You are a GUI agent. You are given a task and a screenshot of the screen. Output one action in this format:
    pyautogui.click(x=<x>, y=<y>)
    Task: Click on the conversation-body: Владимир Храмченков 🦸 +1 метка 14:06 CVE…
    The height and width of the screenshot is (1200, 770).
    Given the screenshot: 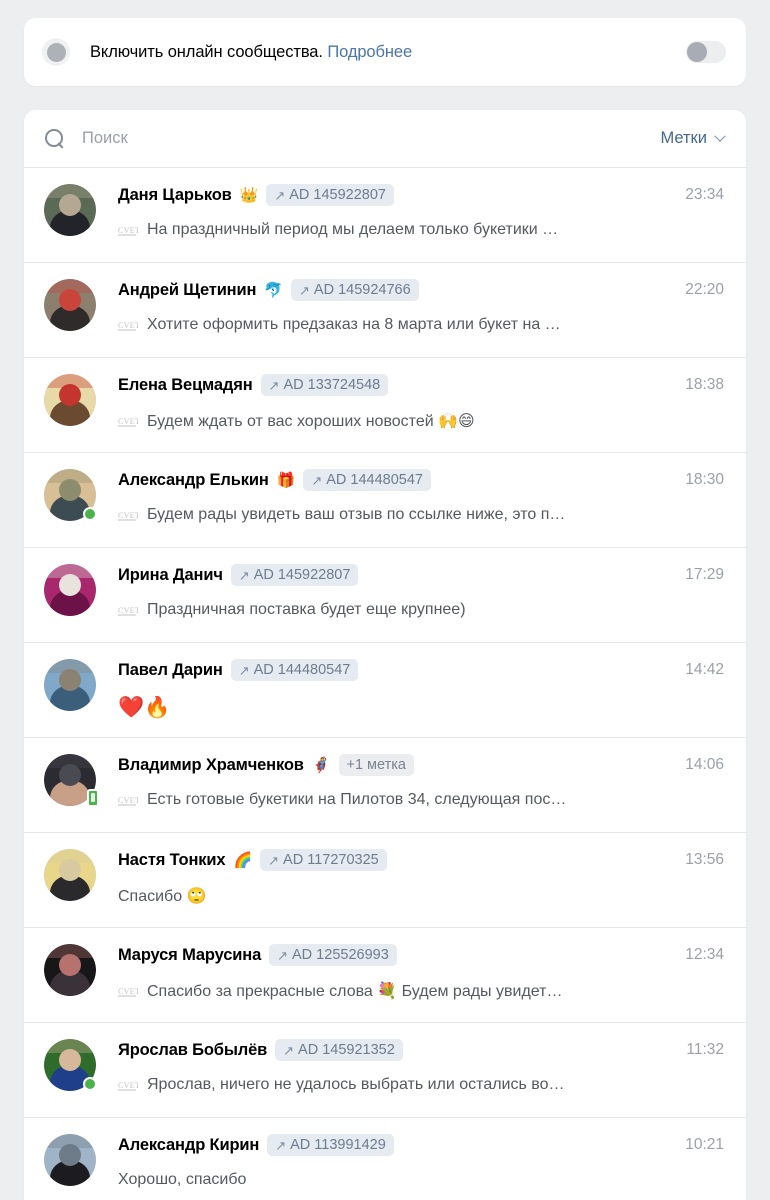 What is the action you would take?
    pyautogui.click(x=421, y=785)
    